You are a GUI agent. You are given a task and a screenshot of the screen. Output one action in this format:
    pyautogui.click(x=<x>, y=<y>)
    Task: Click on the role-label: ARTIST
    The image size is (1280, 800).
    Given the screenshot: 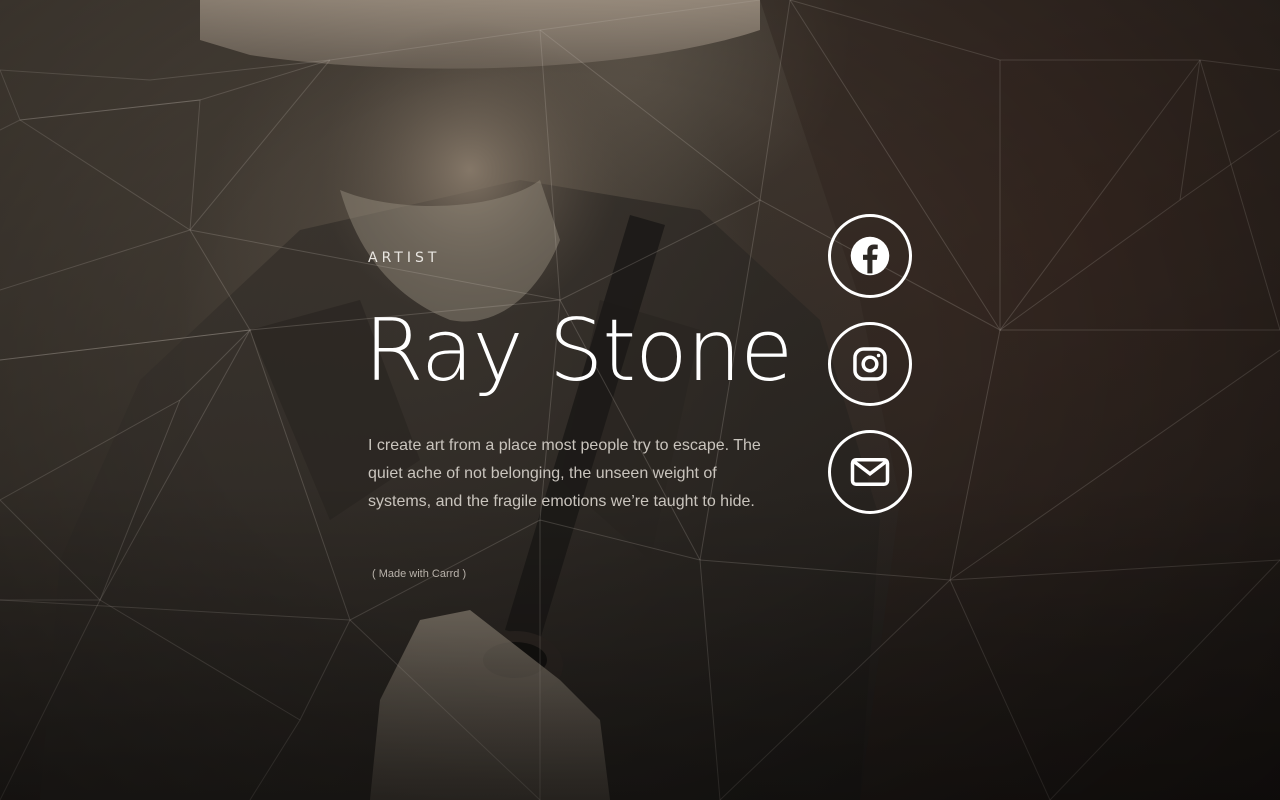 What is the action you would take?
    pyautogui.click(x=404, y=258)
    